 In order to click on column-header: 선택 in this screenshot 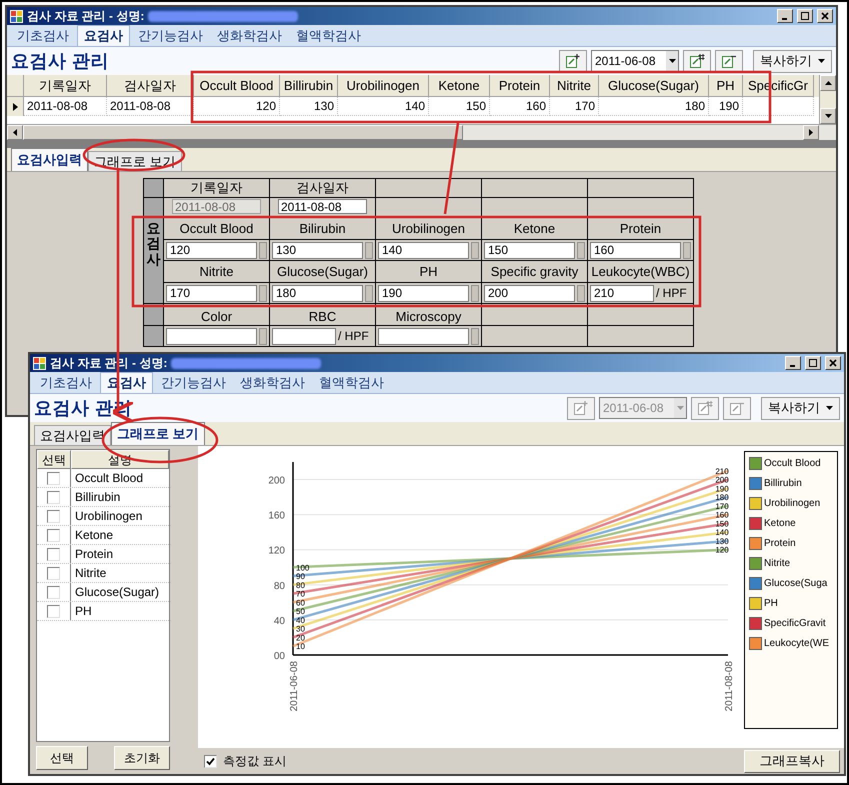, I will do `click(53, 459)`.